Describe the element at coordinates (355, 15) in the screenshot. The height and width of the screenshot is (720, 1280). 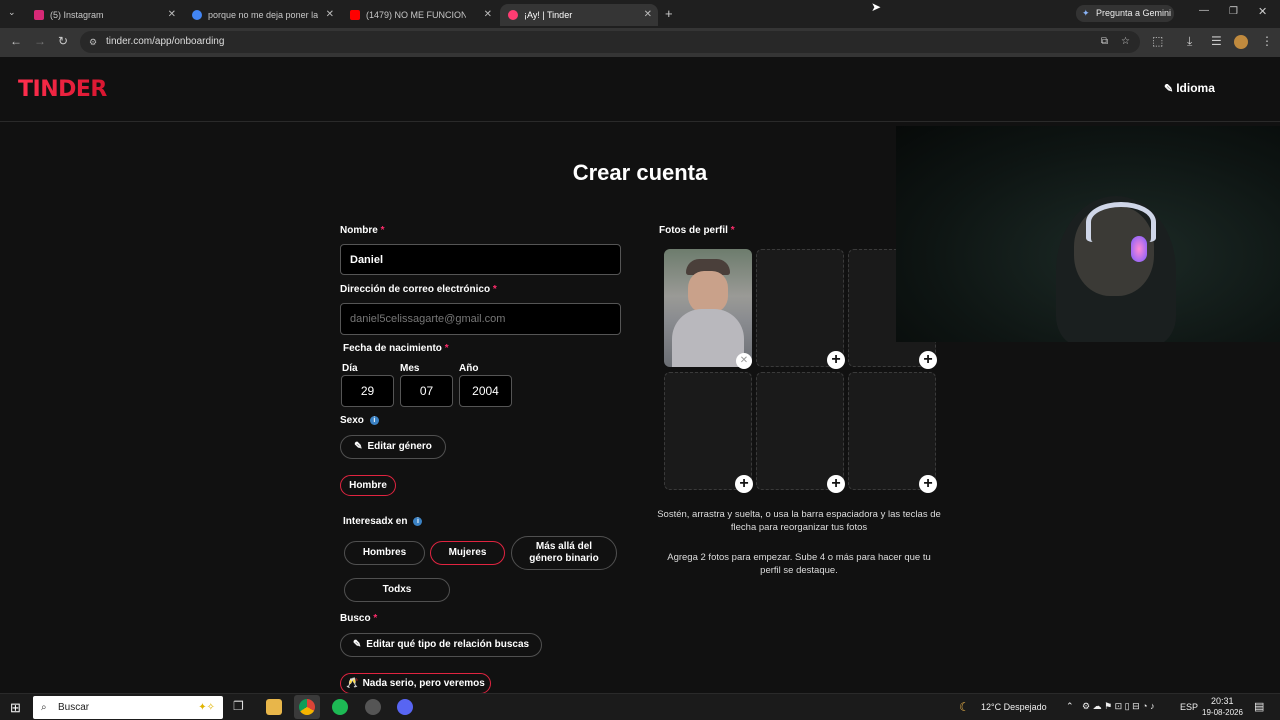
I see `youtube-icon` at that location.